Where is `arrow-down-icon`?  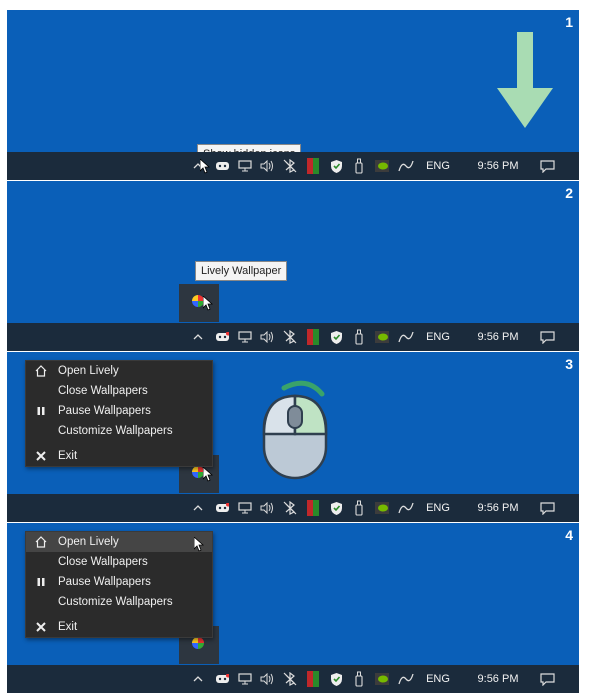
arrow-down-icon is located at coordinates (525, 80).